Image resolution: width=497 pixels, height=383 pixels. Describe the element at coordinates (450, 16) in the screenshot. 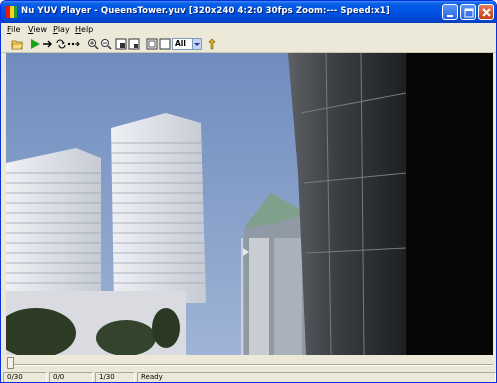

I see `minimize-icon` at that location.